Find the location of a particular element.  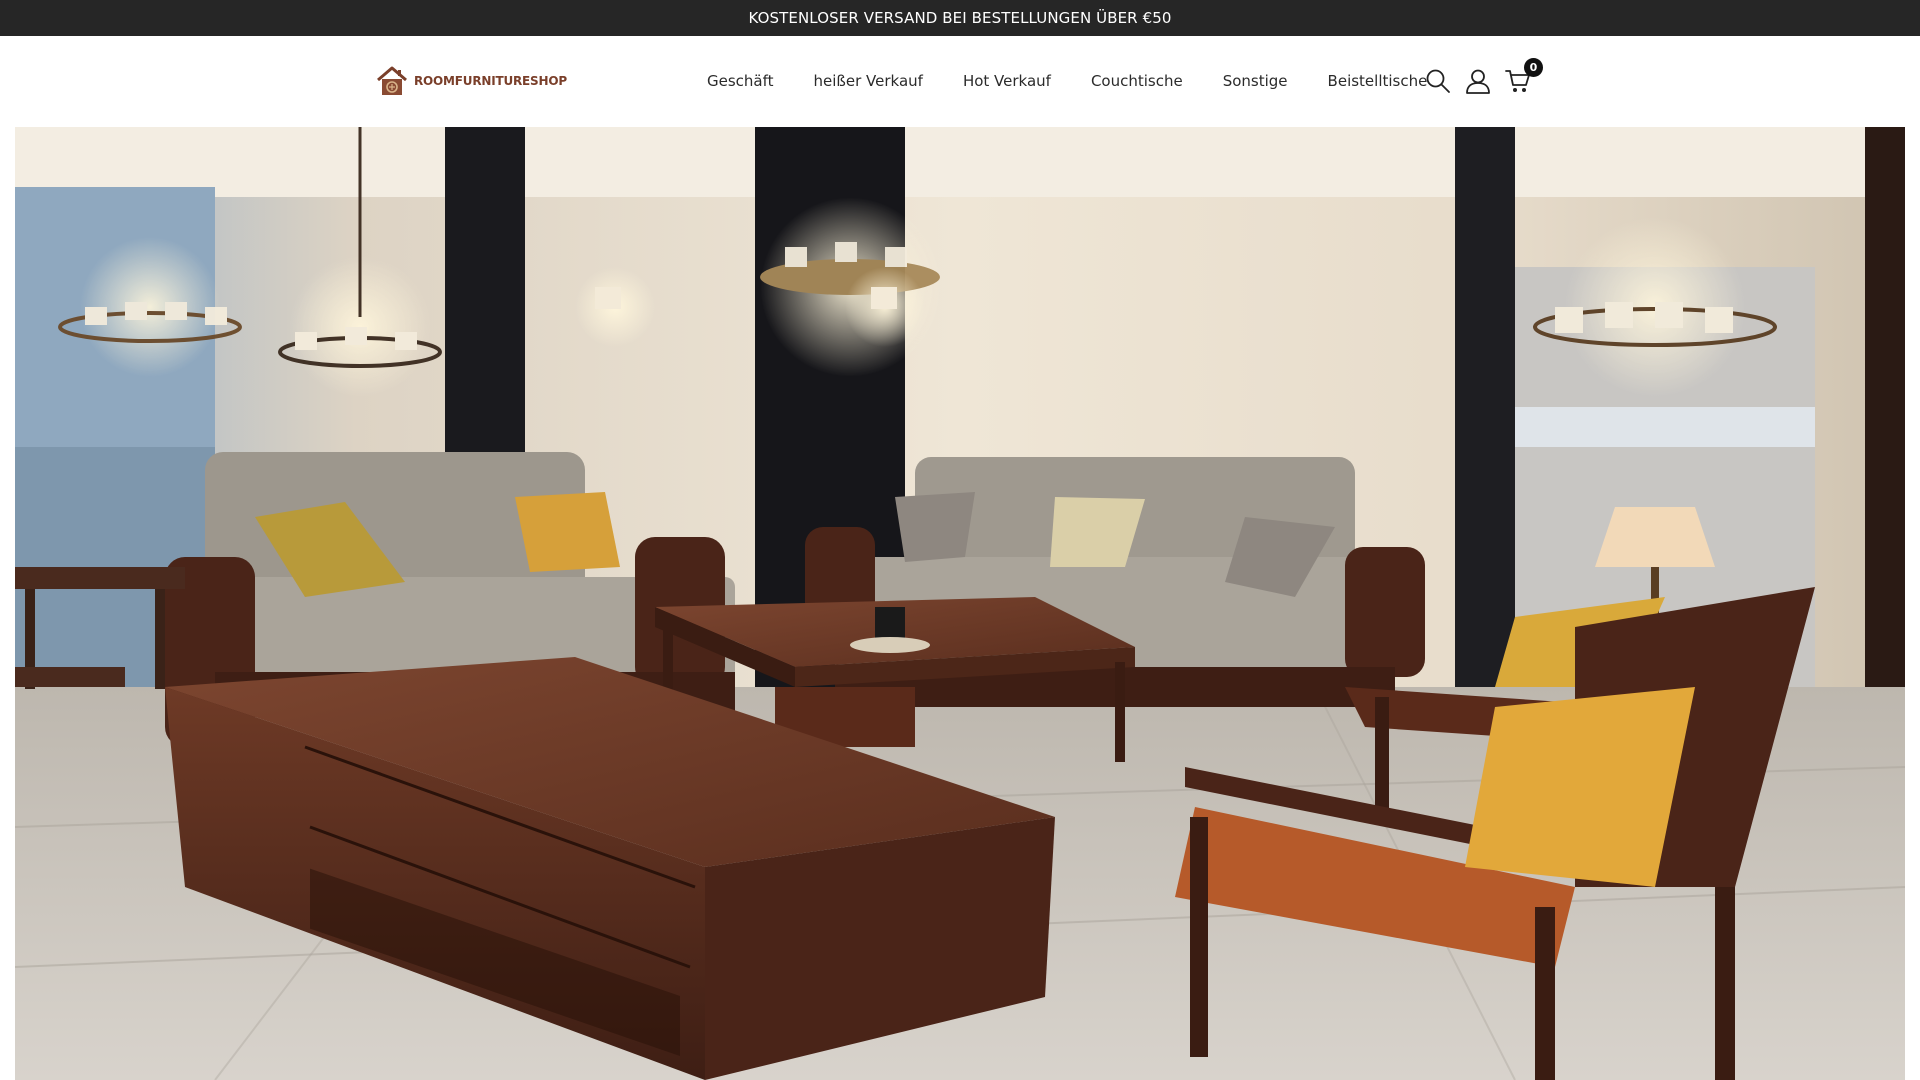

cart-button: 0 is located at coordinates (1524, 76).